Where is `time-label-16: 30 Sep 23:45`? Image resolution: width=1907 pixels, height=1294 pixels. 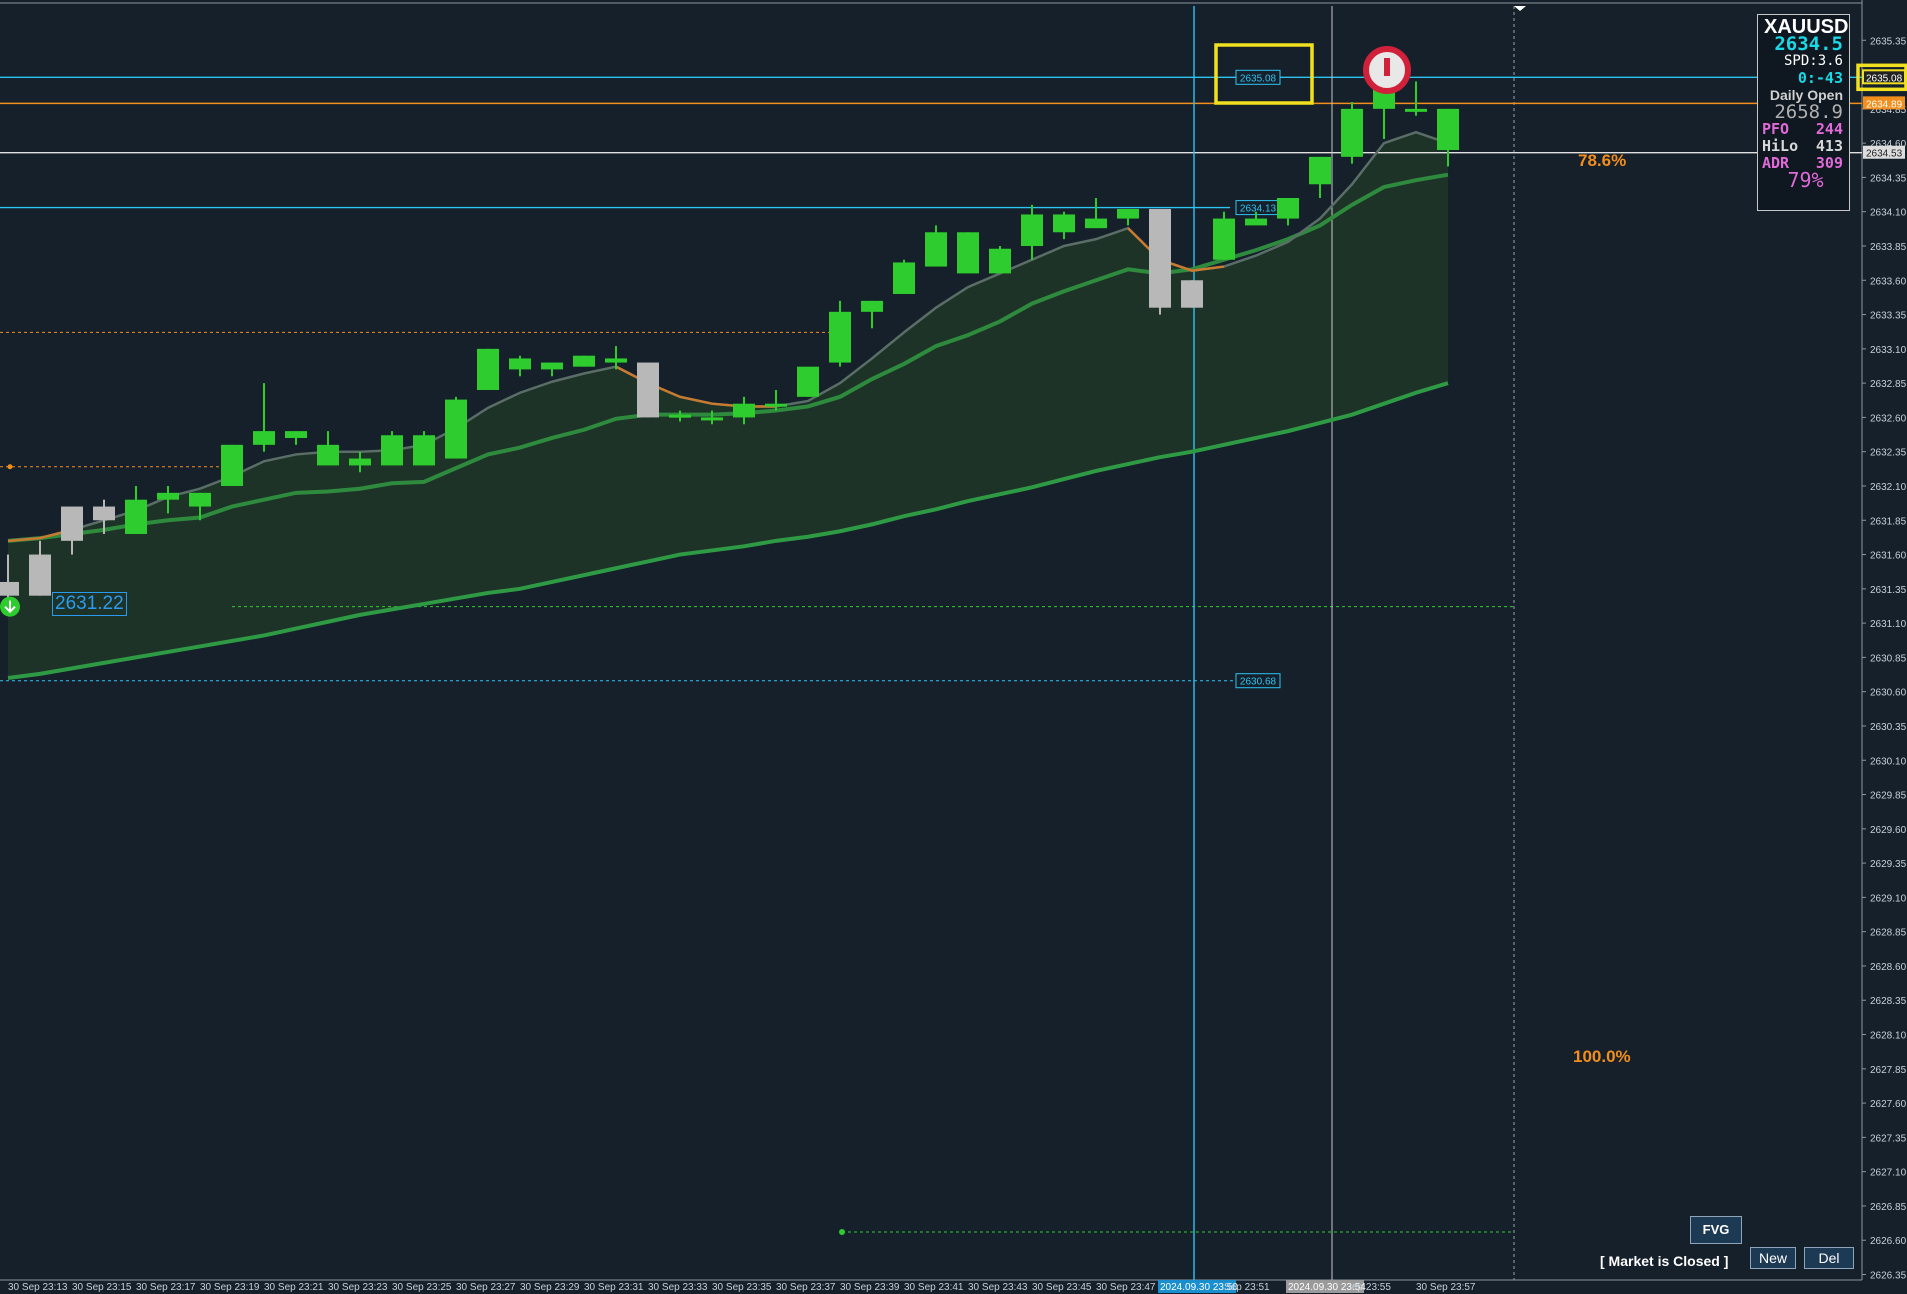
time-label-16: 30 Sep 23:45 is located at coordinates (1062, 1287).